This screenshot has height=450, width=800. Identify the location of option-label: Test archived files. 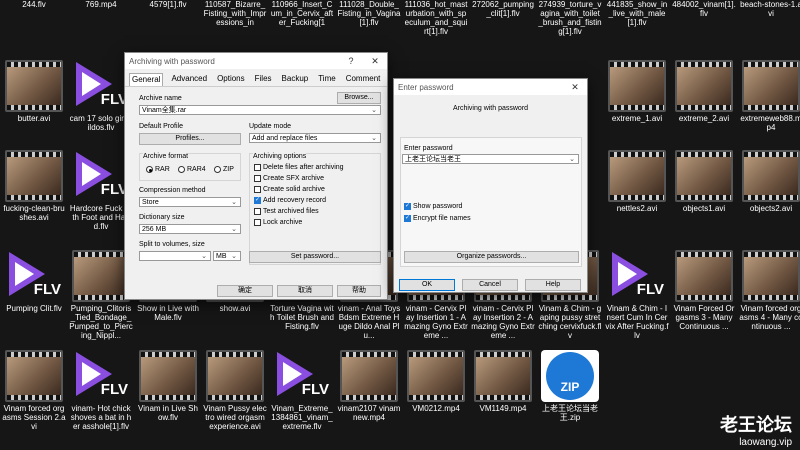
(291, 211).